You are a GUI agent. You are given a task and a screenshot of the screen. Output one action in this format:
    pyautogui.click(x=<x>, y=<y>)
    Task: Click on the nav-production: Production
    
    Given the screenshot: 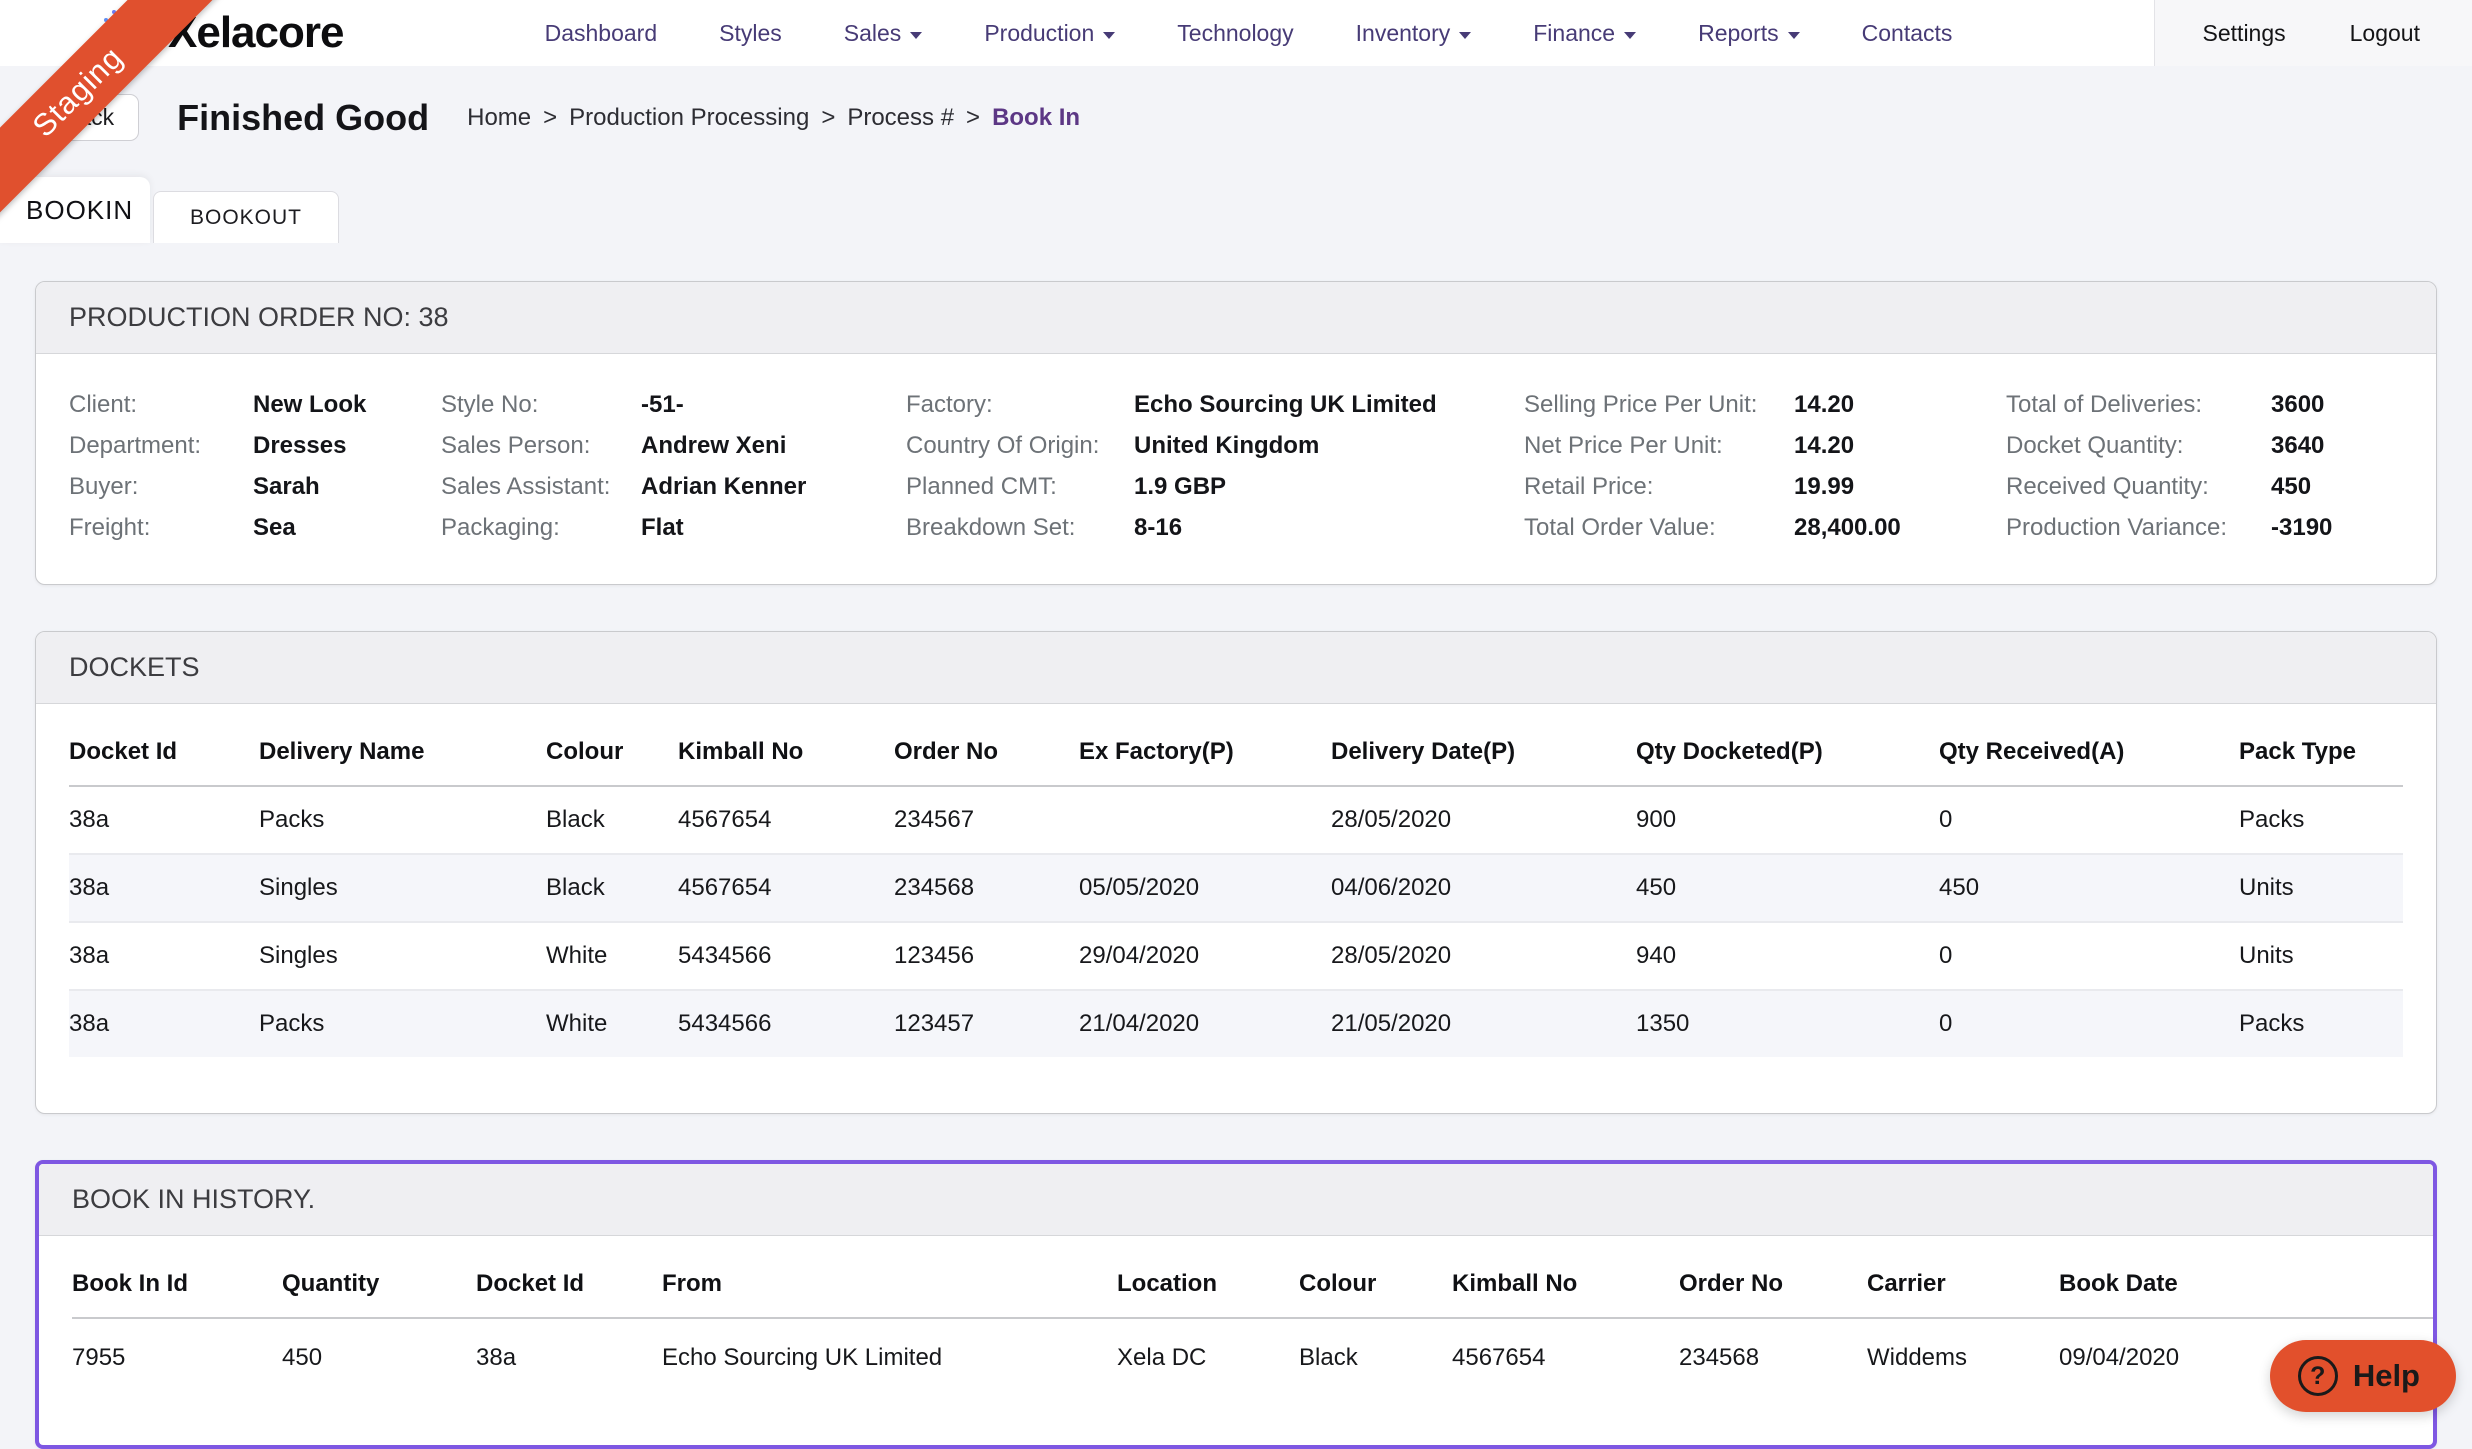 What is the action you would take?
    pyautogui.click(x=1050, y=33)
    